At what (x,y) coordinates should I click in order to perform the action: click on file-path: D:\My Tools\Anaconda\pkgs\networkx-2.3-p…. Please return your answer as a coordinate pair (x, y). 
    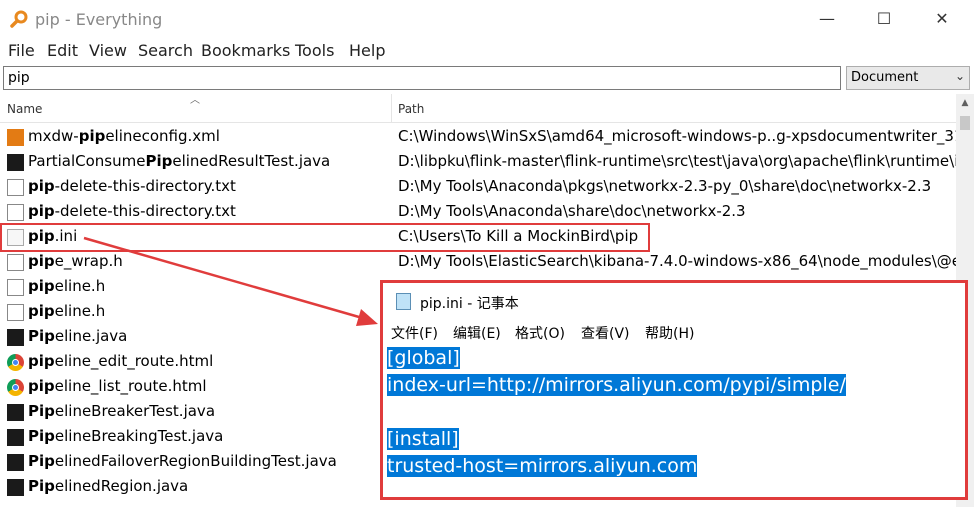
    Looking at the image, I should click on (665, 186).